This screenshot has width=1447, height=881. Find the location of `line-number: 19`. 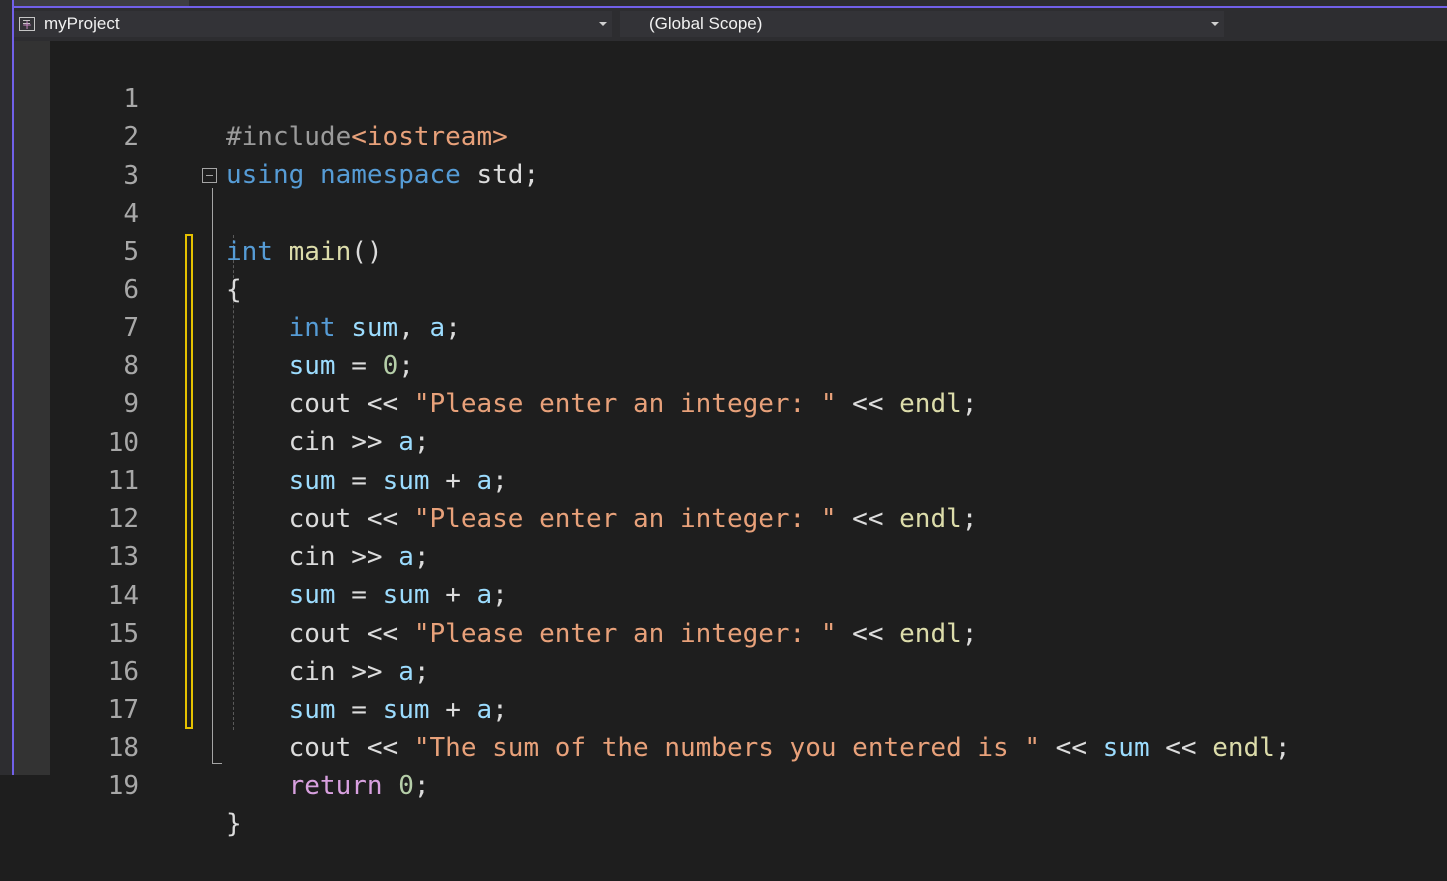

line-number: 19 is located at coordinates (123, 786).